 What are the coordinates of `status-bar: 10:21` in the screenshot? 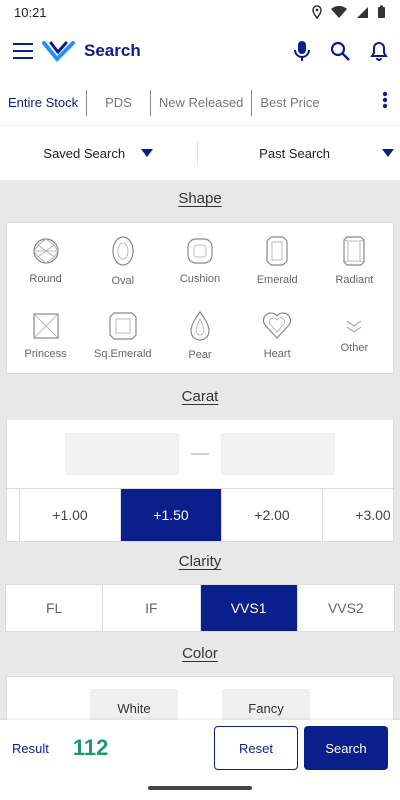 It's located at (200, 12).